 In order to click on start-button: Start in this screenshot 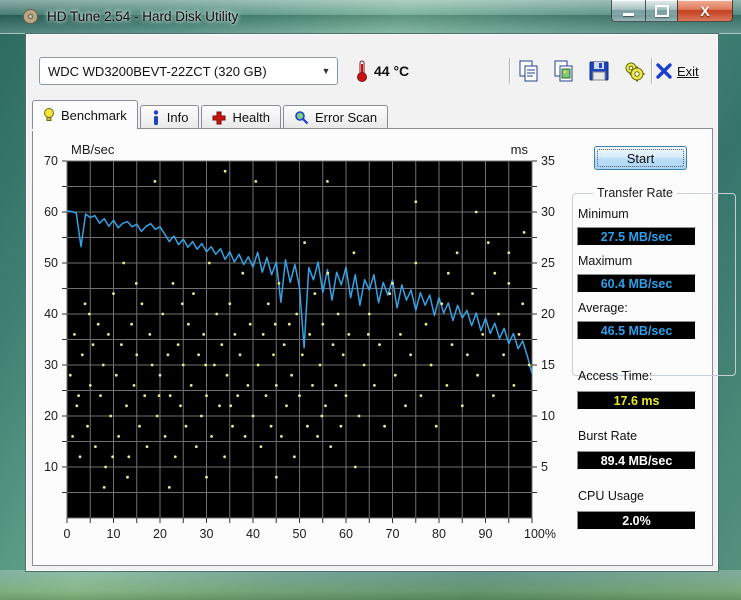, I will do `click(640, 158)`.